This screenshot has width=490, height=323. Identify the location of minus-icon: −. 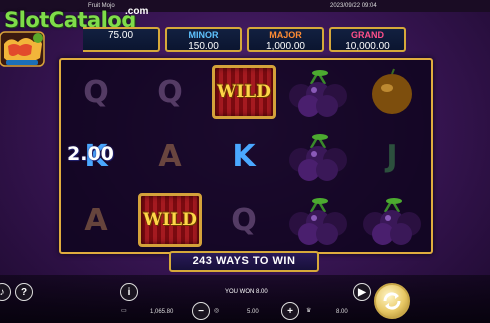
(201, 311).